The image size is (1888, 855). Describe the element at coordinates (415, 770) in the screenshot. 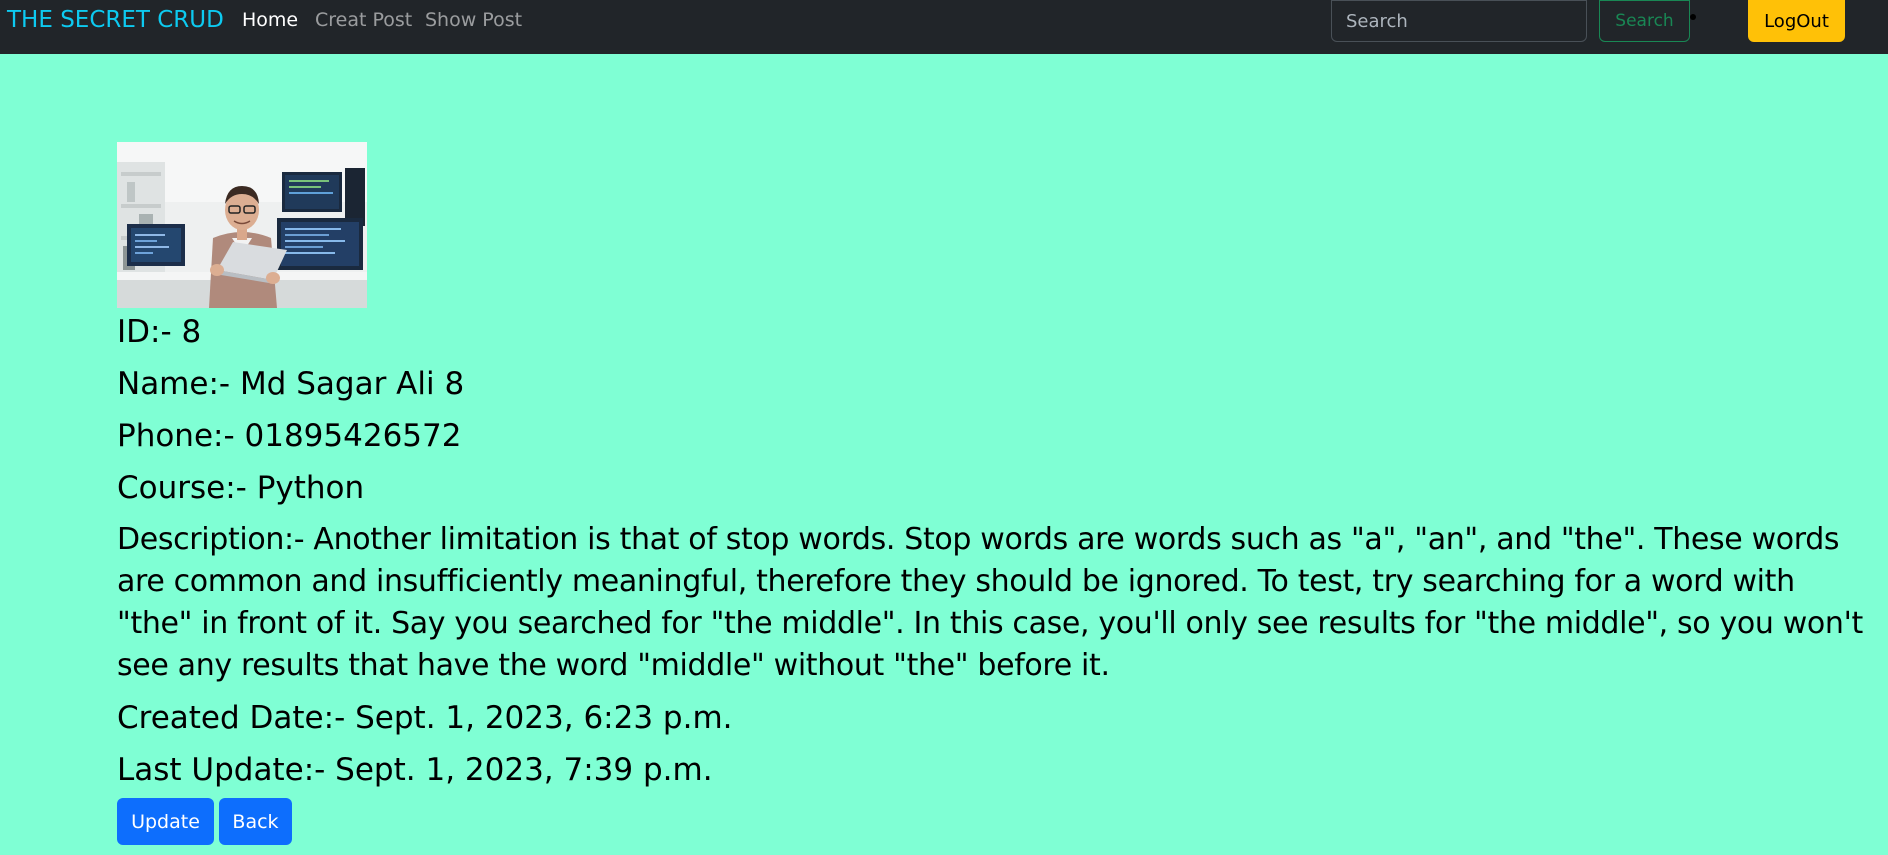

I see `post-last-update: Last Update:- Sept. 1, 2023, 7:39 p.m.` at that location.